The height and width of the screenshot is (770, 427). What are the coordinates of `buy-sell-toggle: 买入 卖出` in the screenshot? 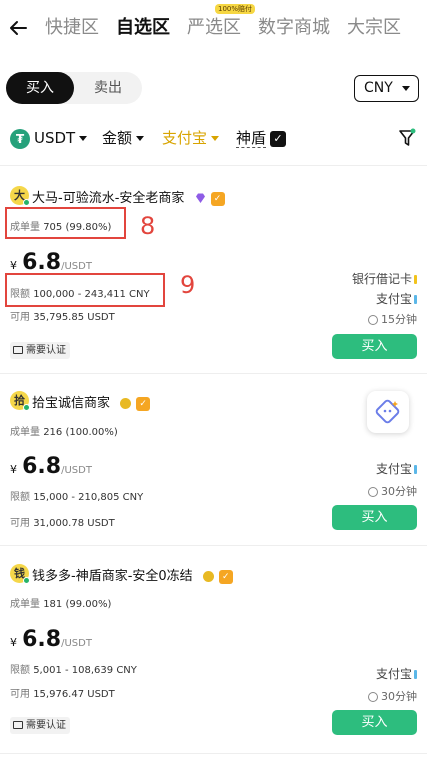 It's located at (74, 88).